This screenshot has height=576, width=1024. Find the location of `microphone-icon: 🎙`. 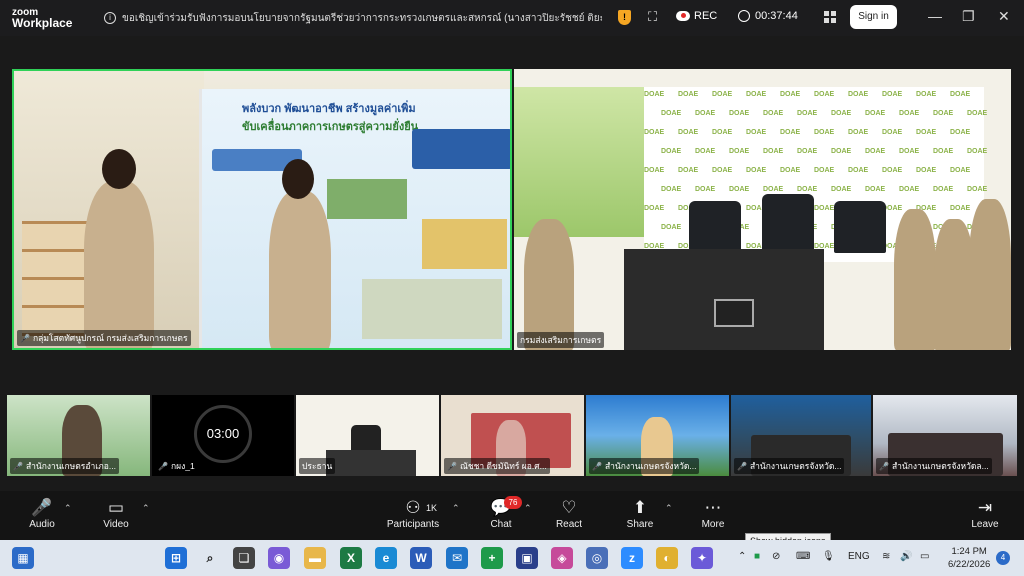

microphone-icon: 🎙 is located at coordinates (828, 556).